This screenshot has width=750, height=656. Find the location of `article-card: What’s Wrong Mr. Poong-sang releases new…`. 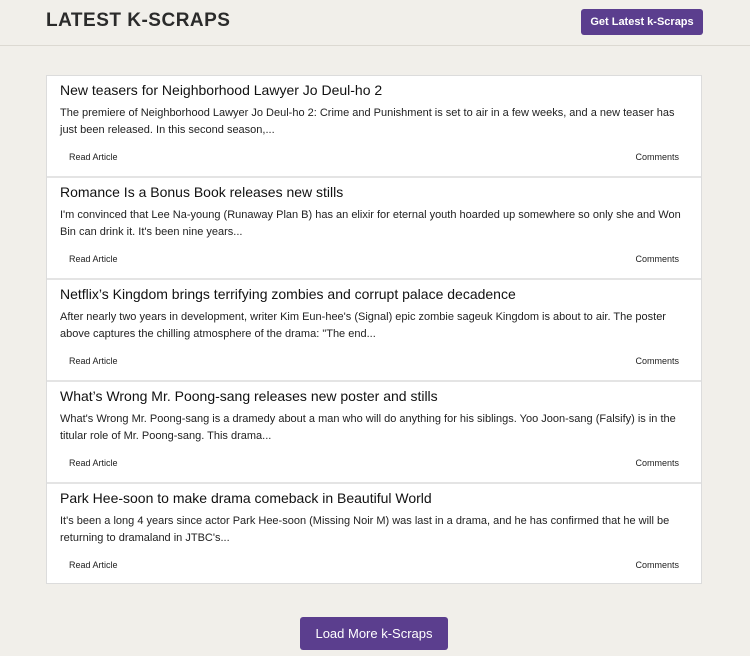

article-card: What’s Wrong Mr. Poong-sang releases new… is located at coordinates (374, 433).